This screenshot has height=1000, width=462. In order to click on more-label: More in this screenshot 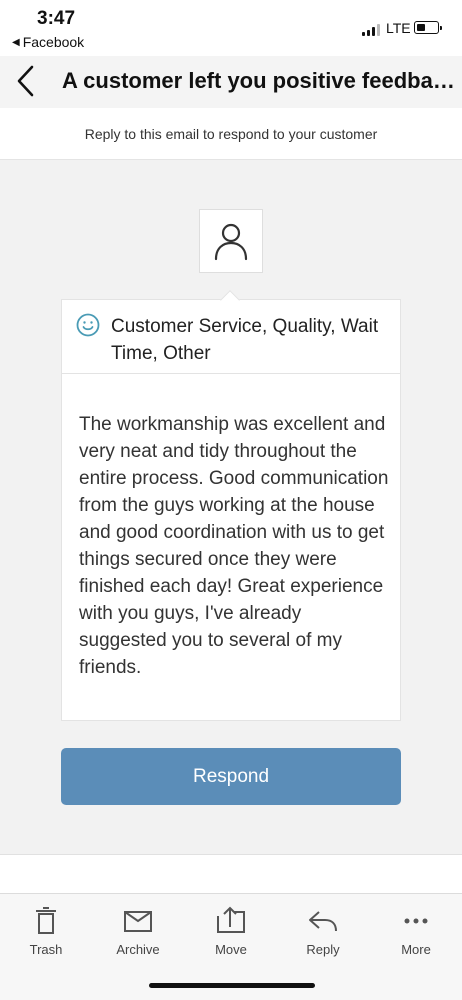, I will do `click(416, 949)`.